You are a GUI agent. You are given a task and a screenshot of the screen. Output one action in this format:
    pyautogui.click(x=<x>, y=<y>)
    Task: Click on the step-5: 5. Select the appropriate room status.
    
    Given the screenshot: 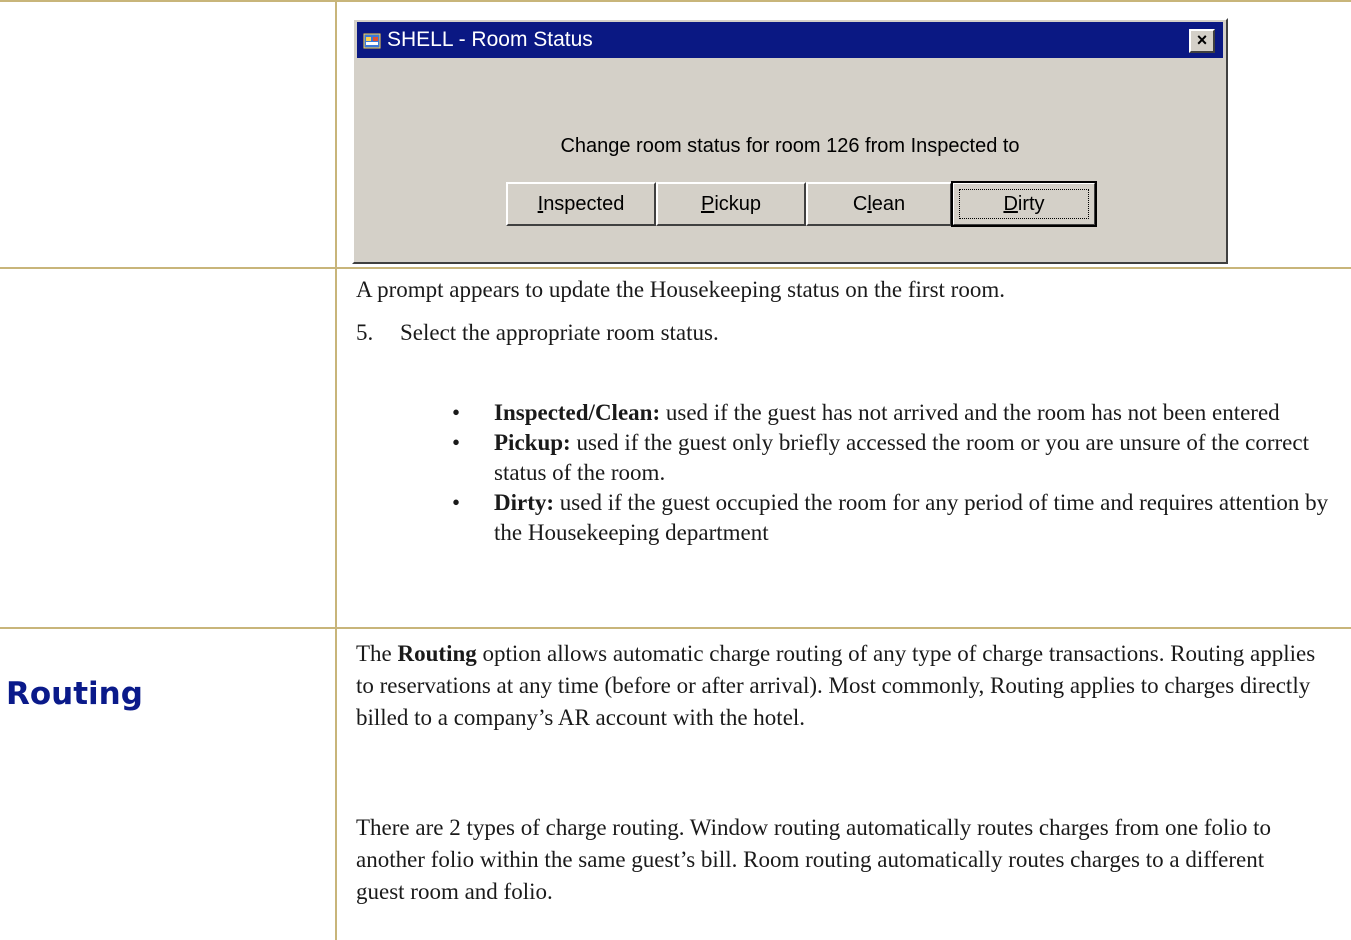 What is the action you would take?
    pyautogui.click(x=537, y=333)
    